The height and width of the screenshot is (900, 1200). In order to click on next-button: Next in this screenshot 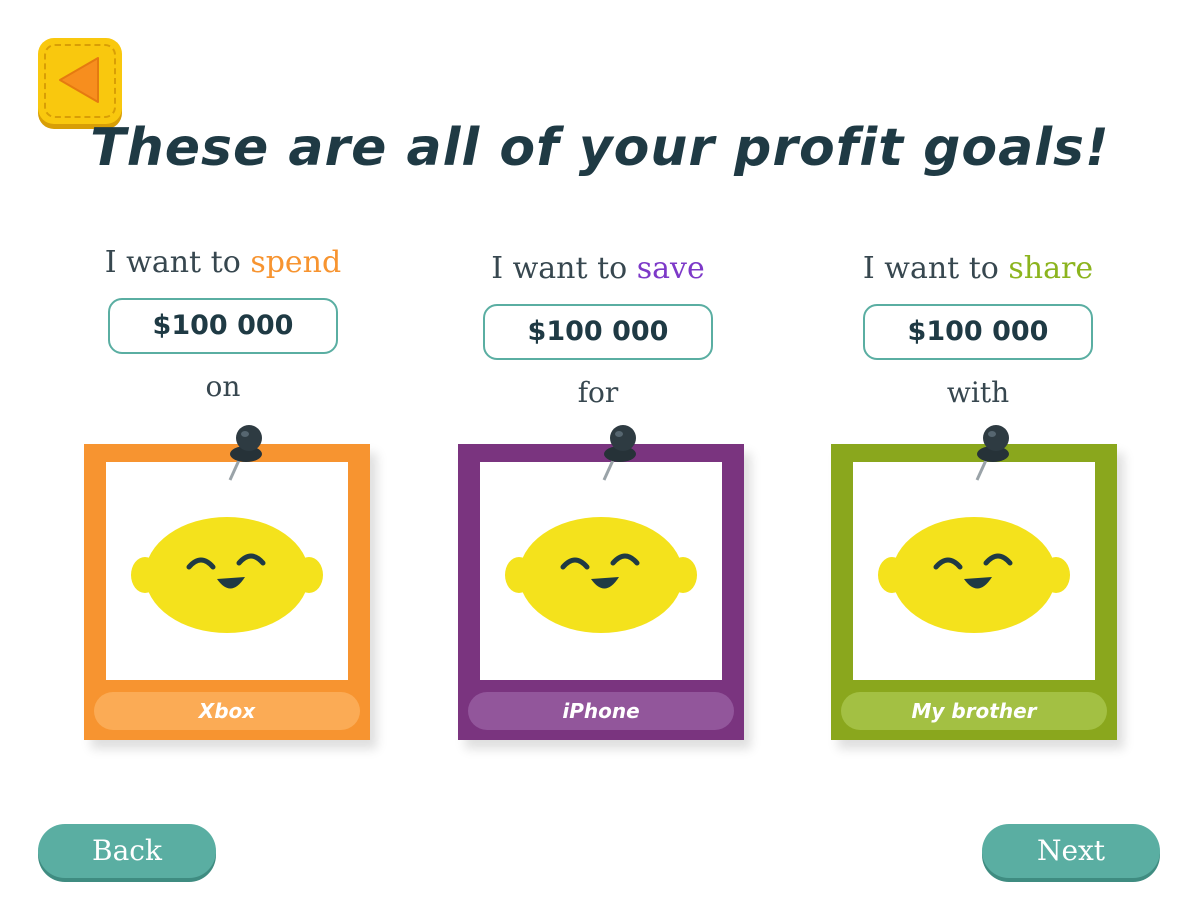, I will do `click(1071, 851)`.